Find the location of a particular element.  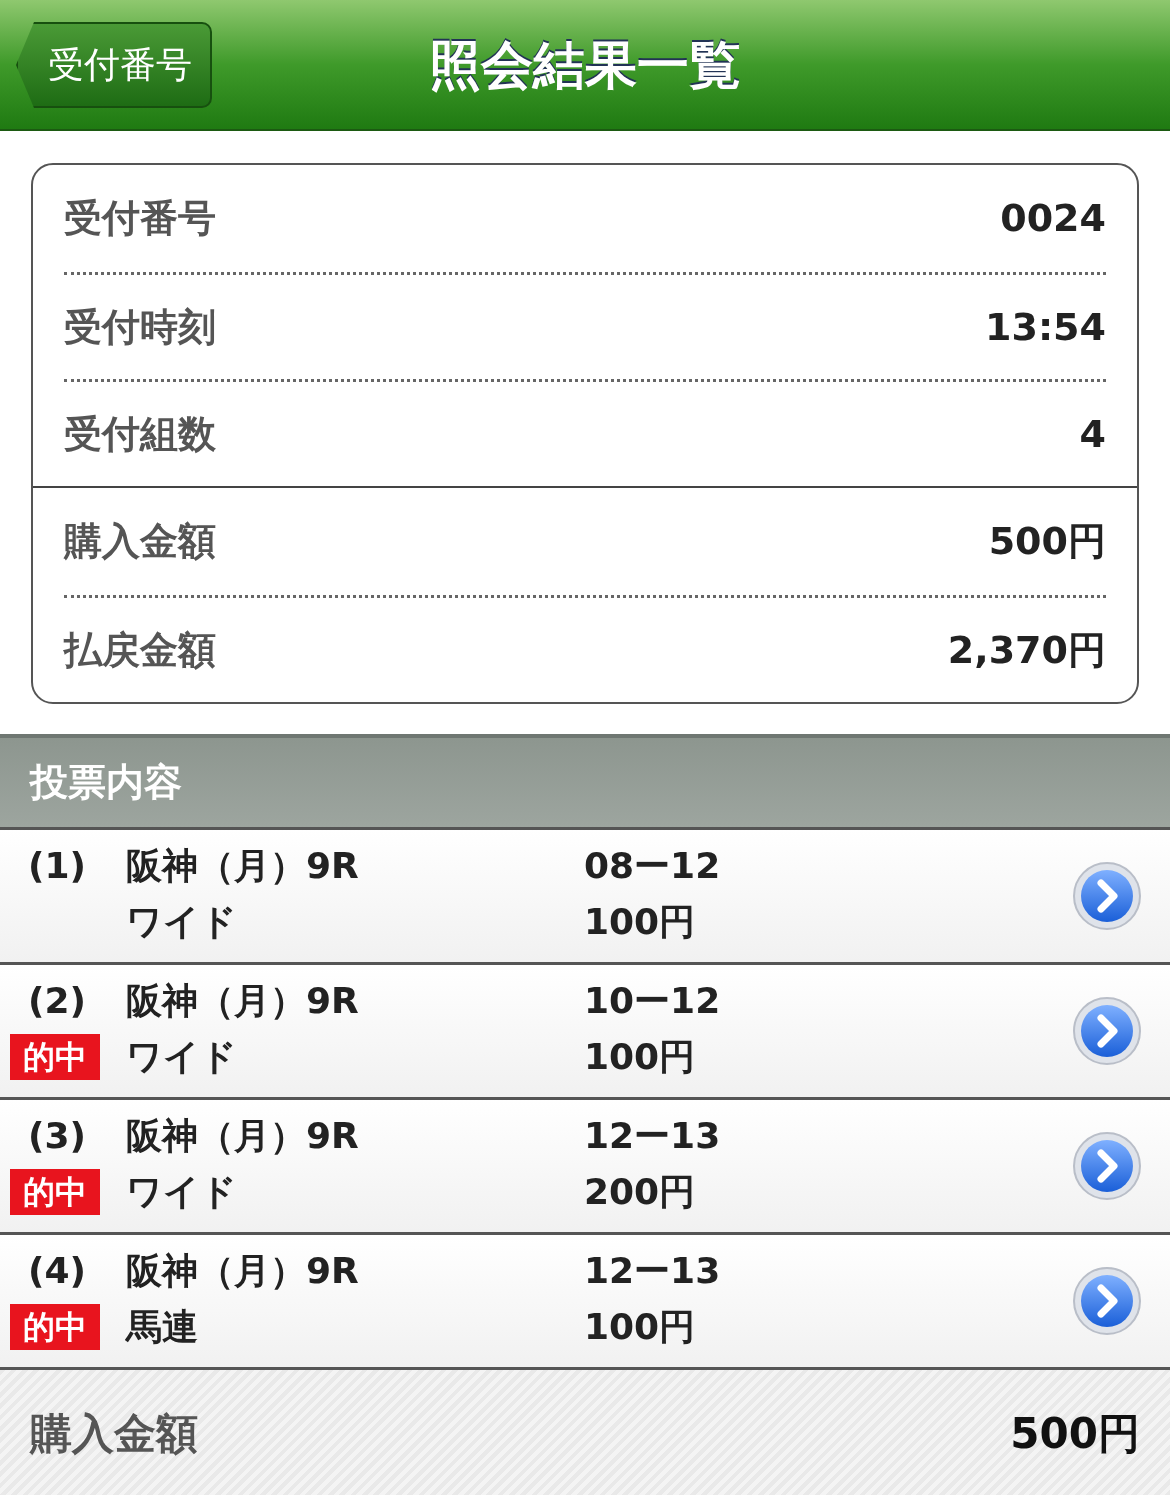

field-value: 0024 is located at coordinates (1053, 218).